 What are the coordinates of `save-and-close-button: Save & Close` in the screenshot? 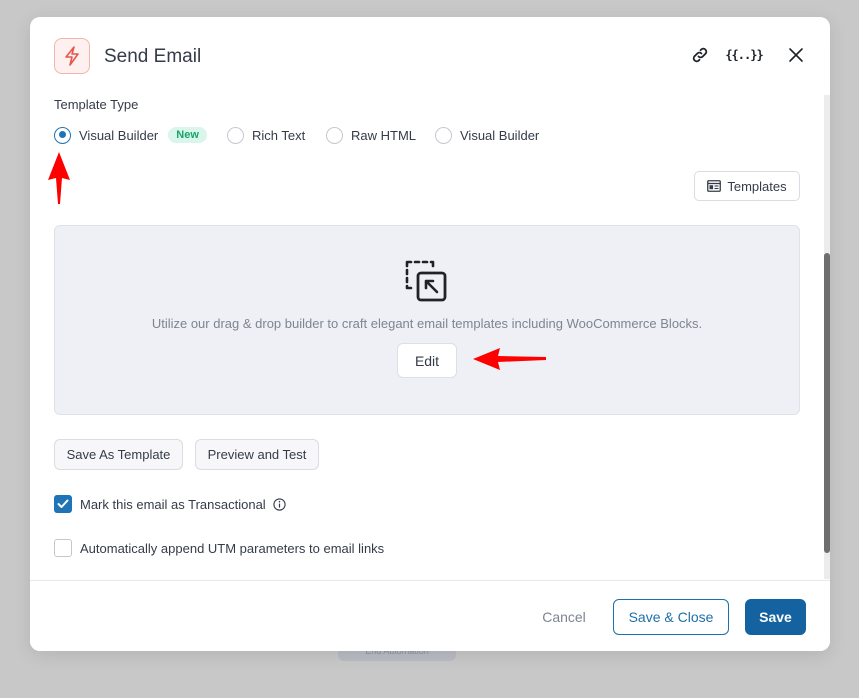 It's located at (671, 617).